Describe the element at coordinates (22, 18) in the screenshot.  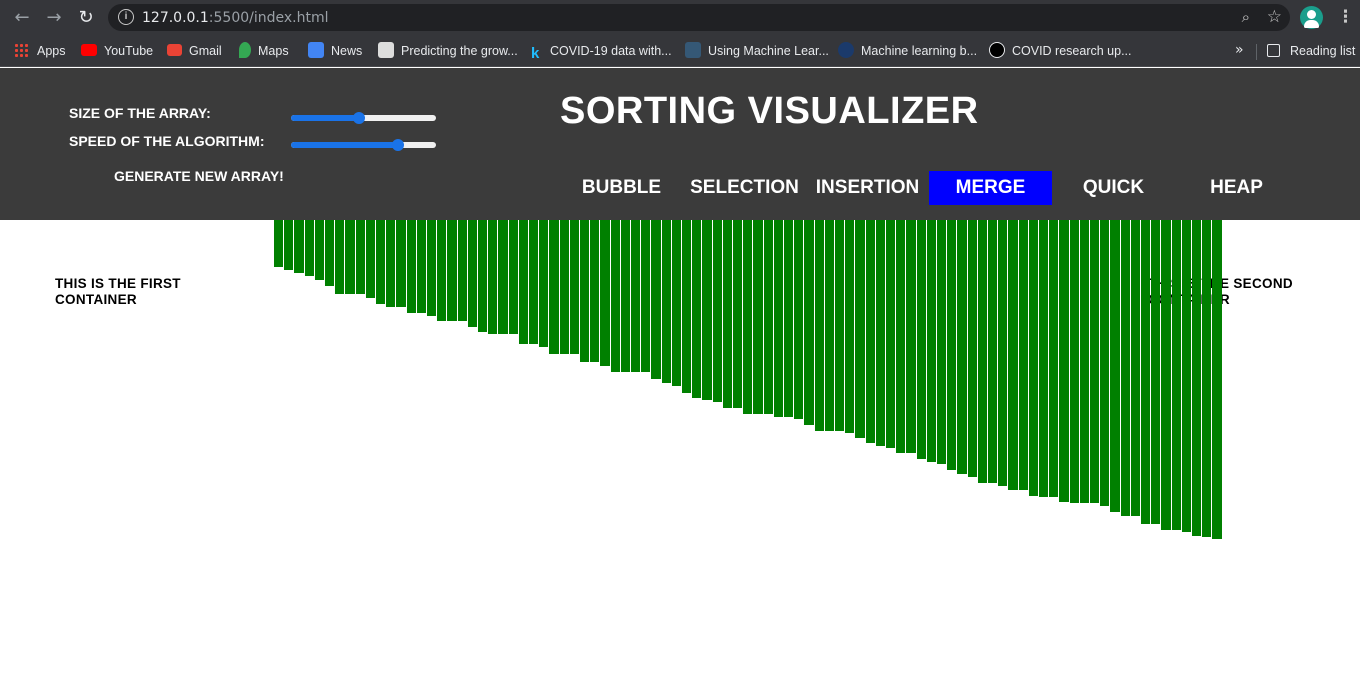
I see `back-icon: ←` at that location.